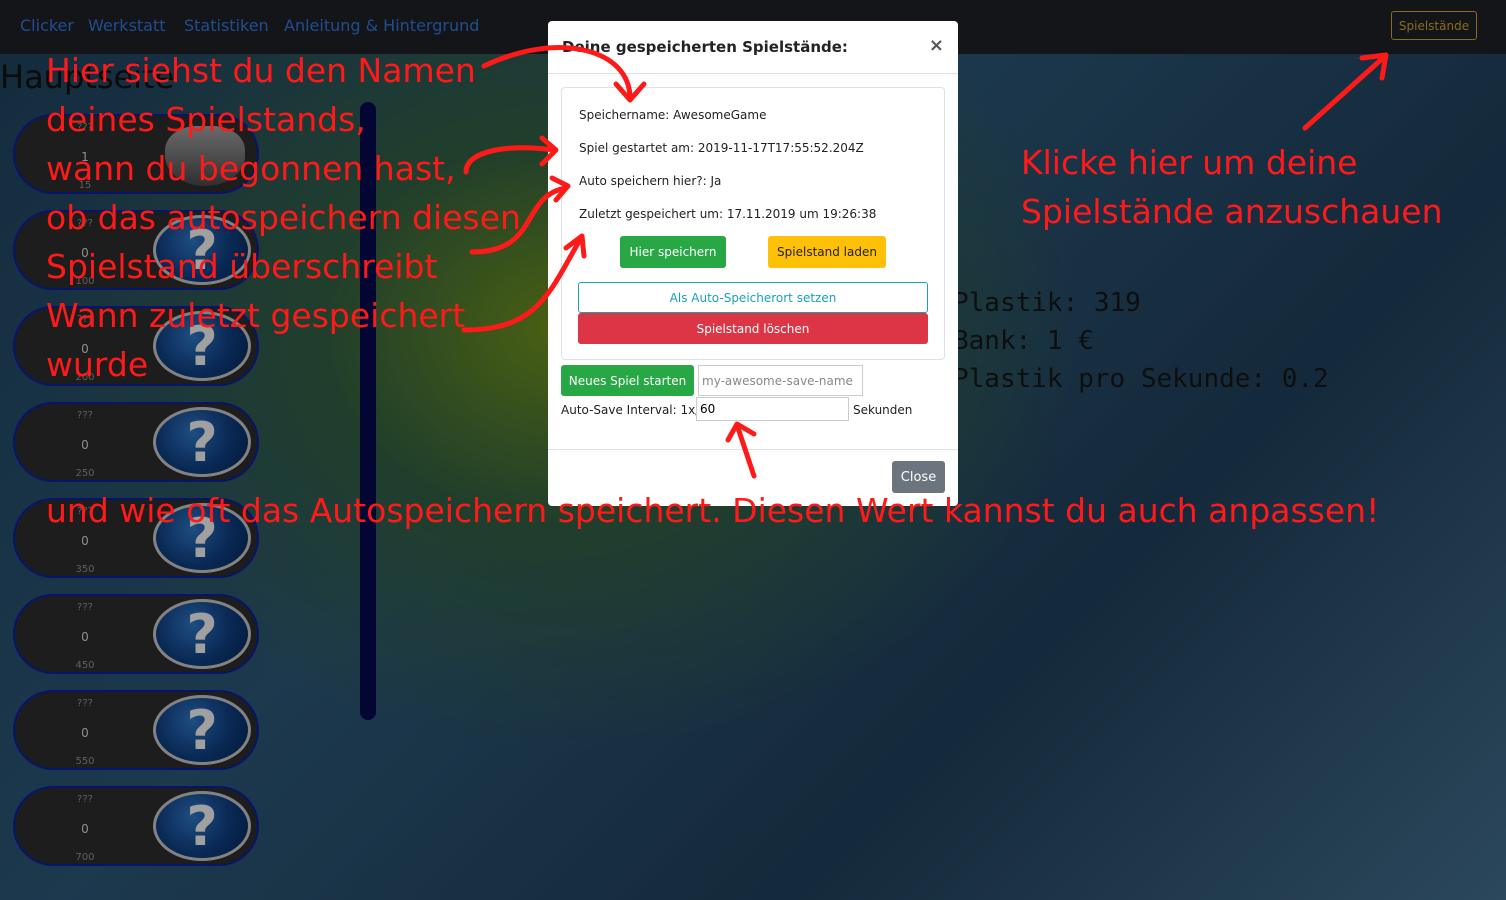 Image resolution: width=1506 pixels, height=900 pixels. Describe the element at coordinates (557, 73) in the screenshot. I see `arrow-to-save-name` at that location.